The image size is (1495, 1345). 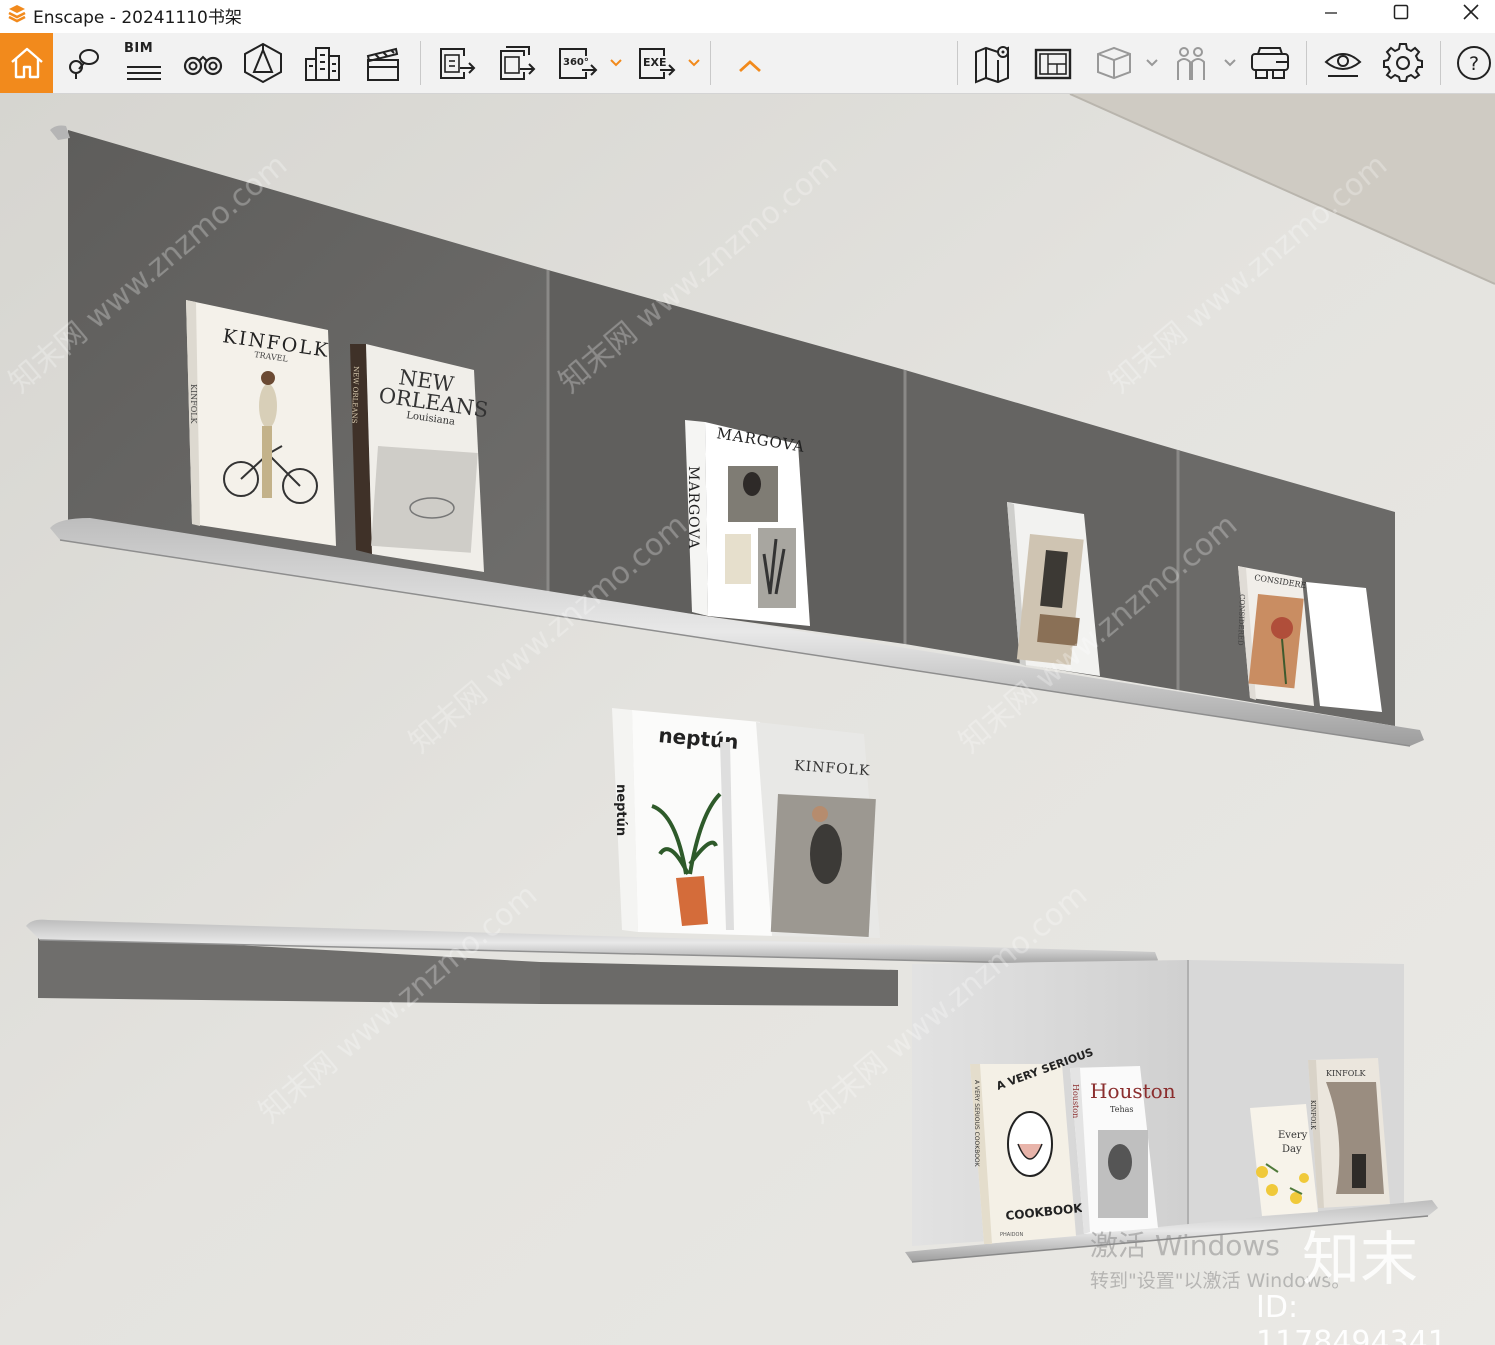 I want to click on title-bar: Enscape - 20241110书架, so click(x=747, y=16).